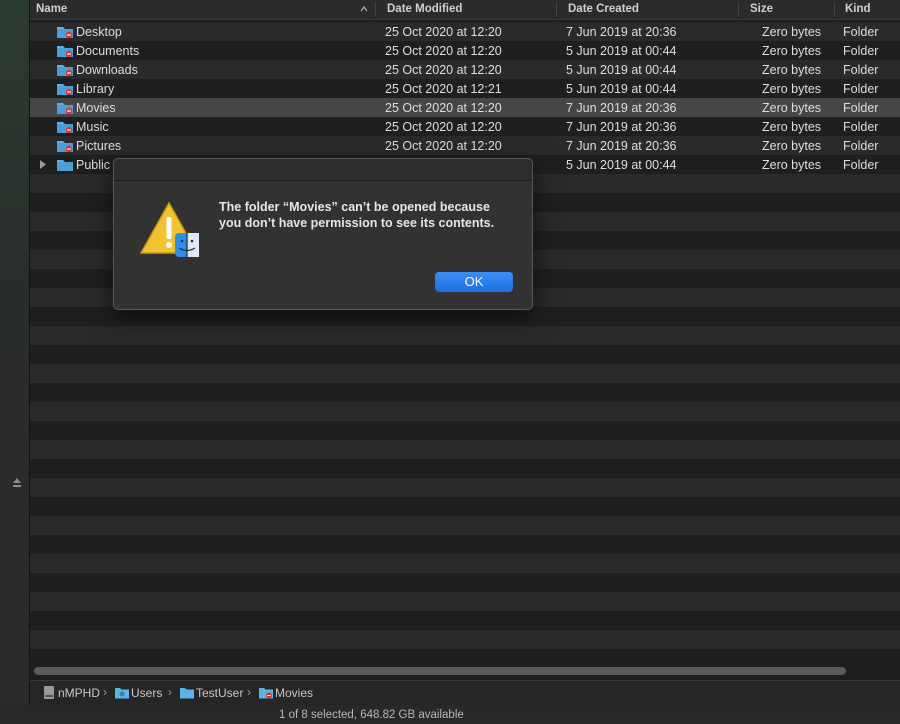 This screenshot has height=724, width=900. I want to click on path-item-label: Movies, so click(294, 693).